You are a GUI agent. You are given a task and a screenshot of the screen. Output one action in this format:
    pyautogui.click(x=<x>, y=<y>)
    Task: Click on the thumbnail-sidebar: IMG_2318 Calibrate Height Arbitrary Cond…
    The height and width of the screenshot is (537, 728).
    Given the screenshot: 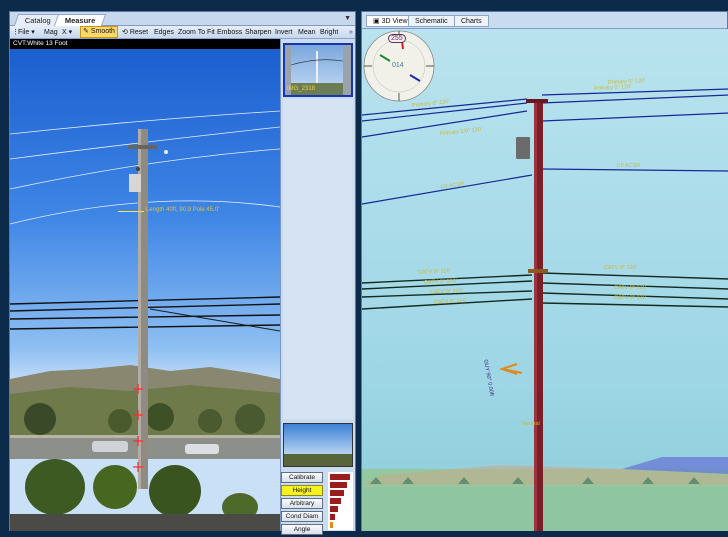 What is the action you would take?
    pyautogui.click(x=317, y=287)
    